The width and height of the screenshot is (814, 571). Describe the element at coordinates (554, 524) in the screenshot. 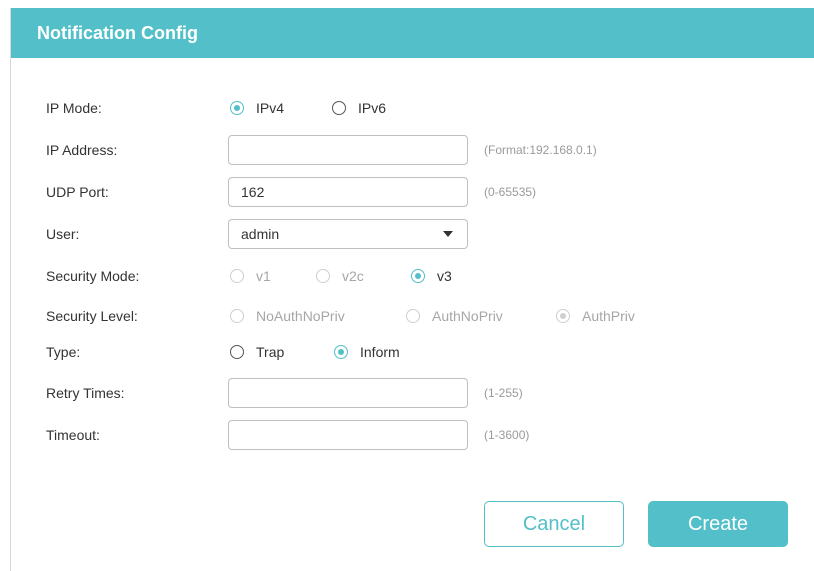

I see `cancel-button: Cancel` at that location.